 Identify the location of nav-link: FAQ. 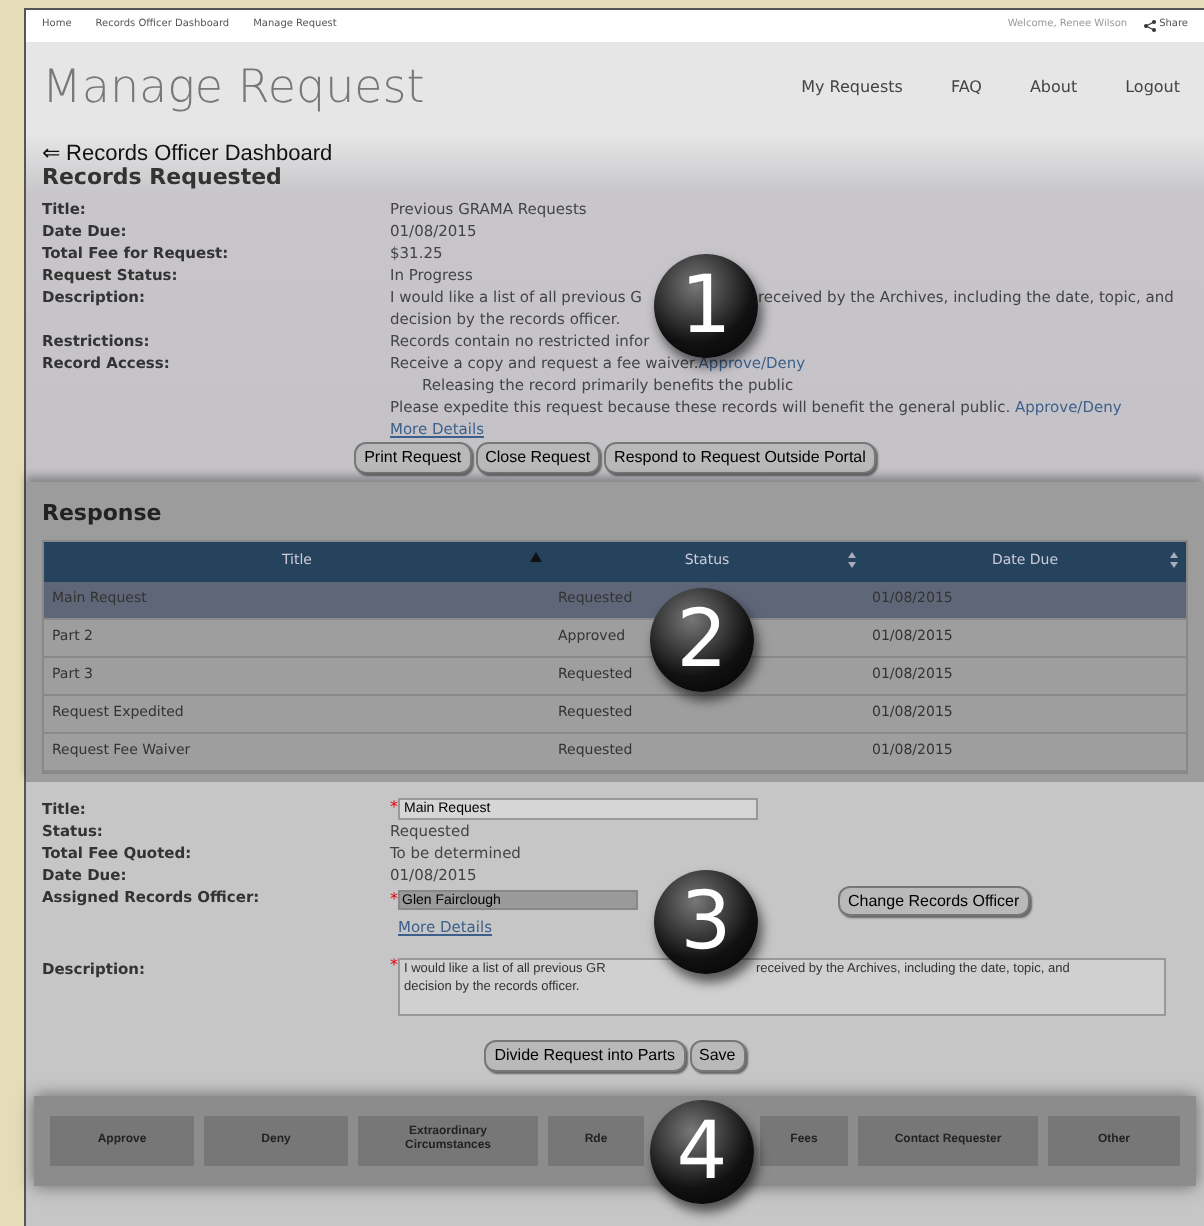
(966, 88).